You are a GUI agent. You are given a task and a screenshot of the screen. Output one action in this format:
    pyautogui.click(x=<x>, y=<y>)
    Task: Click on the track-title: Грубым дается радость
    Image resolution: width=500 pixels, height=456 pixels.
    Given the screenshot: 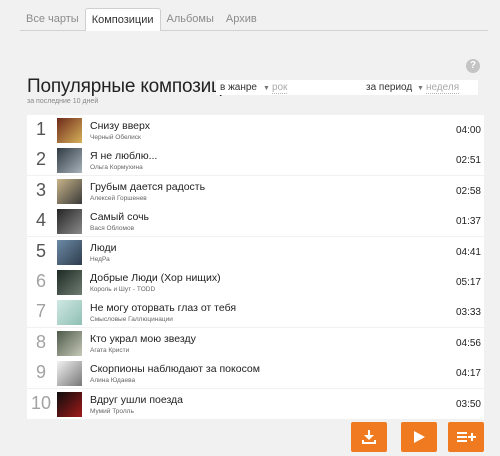 What is the action you would take?
    pyautogui.click(x=147, y=187)
    